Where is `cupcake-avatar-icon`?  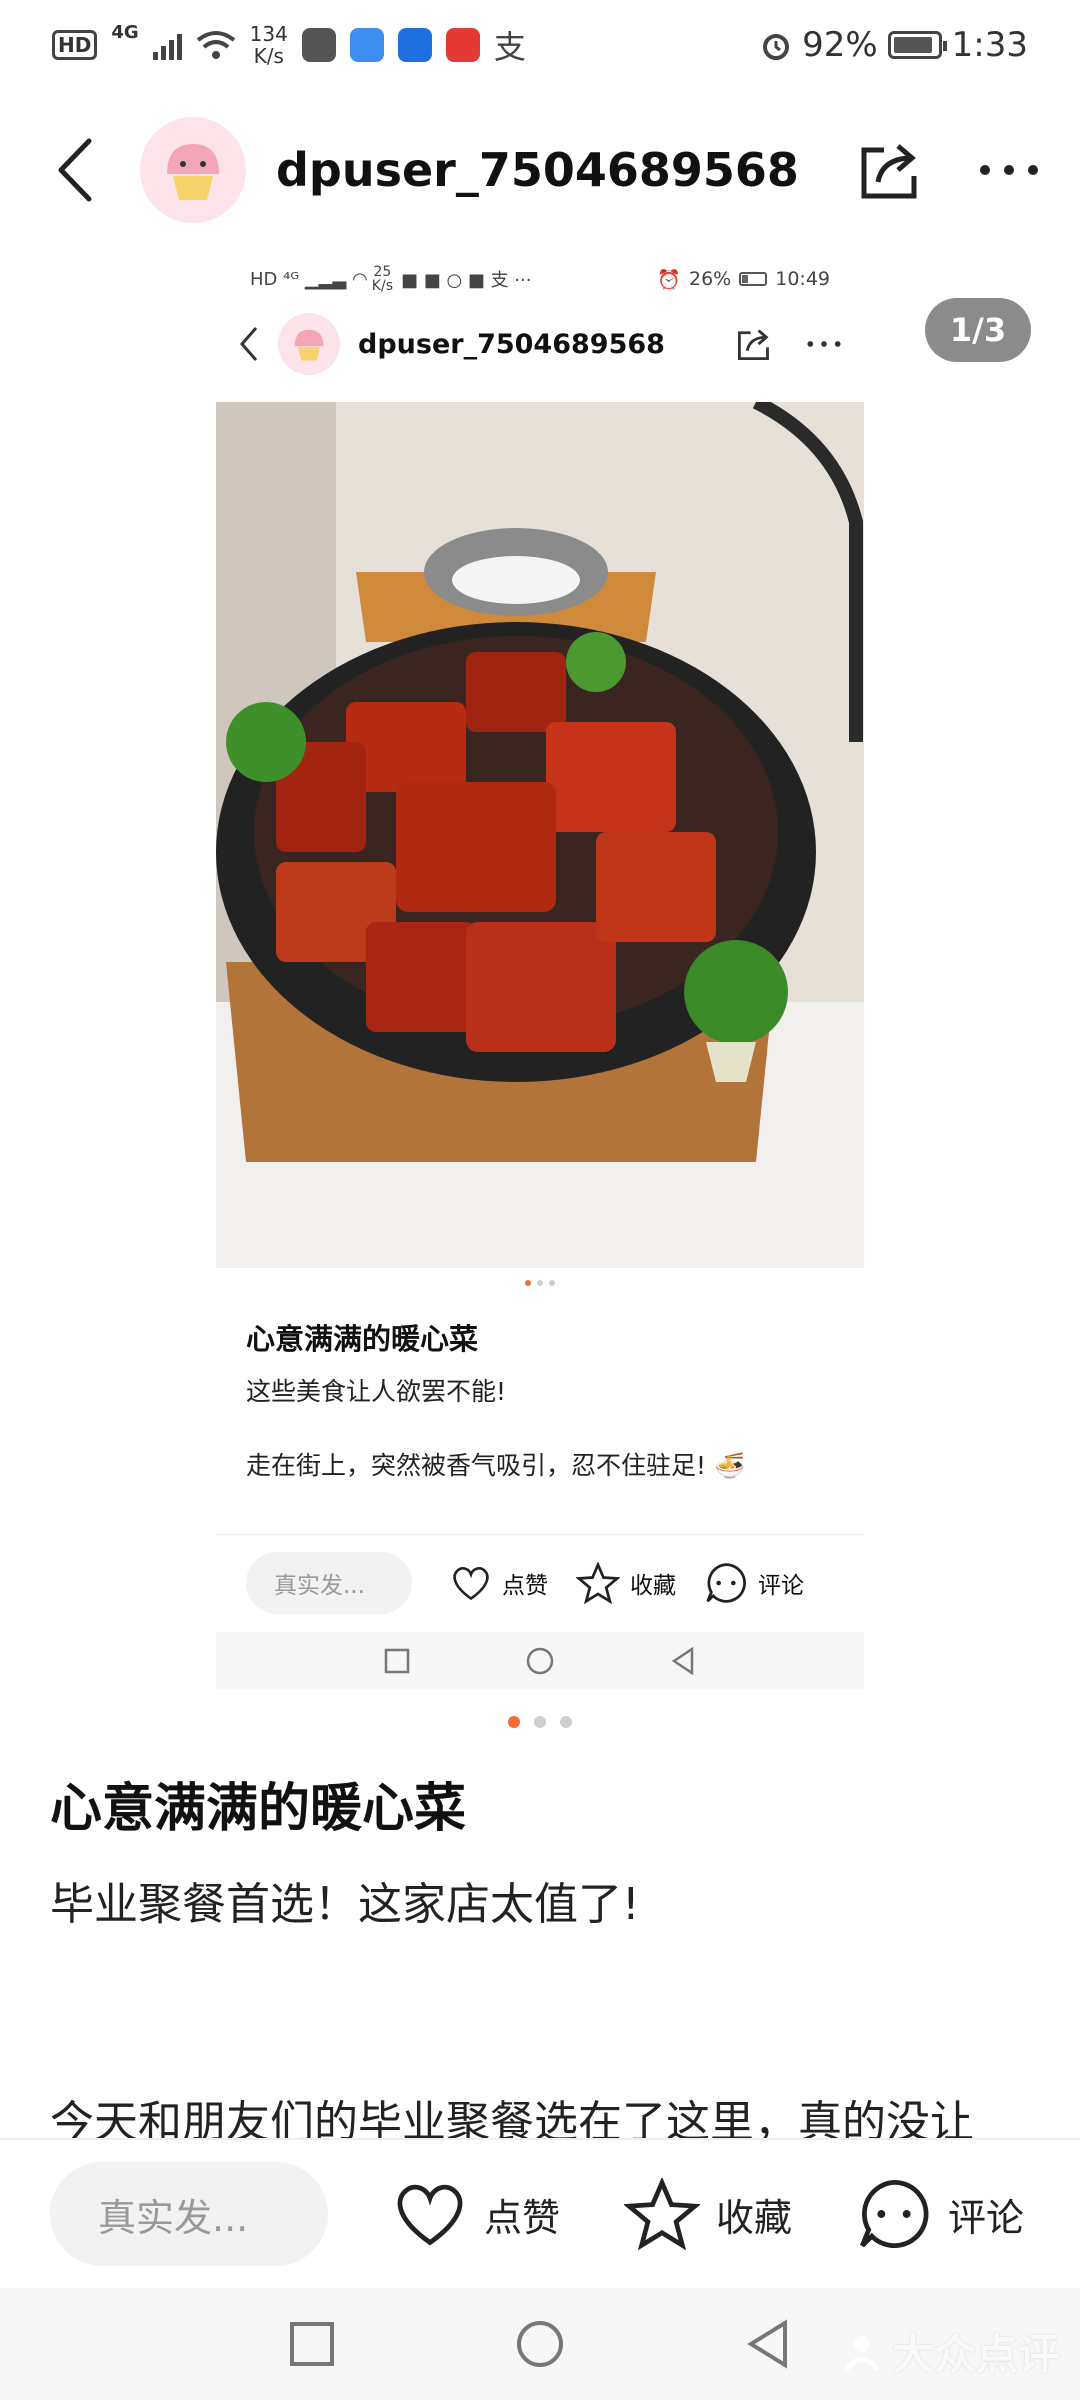
cupcake-avatar-icon is located at coordinates (193, 172).